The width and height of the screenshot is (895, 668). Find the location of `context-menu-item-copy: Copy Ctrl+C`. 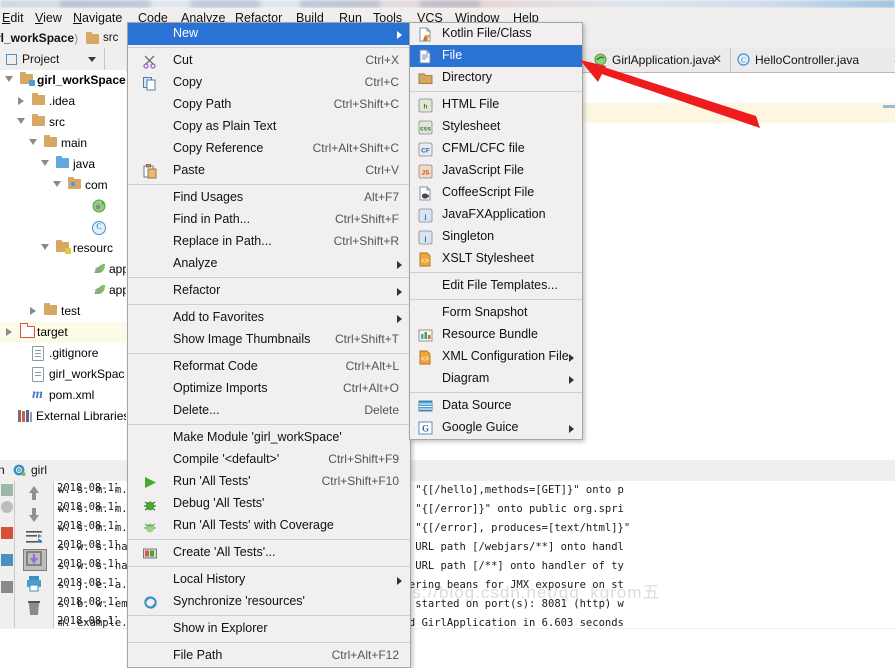

context-menu-item-copy: Copy Ctrl+C is located at coordinates (269, 83).